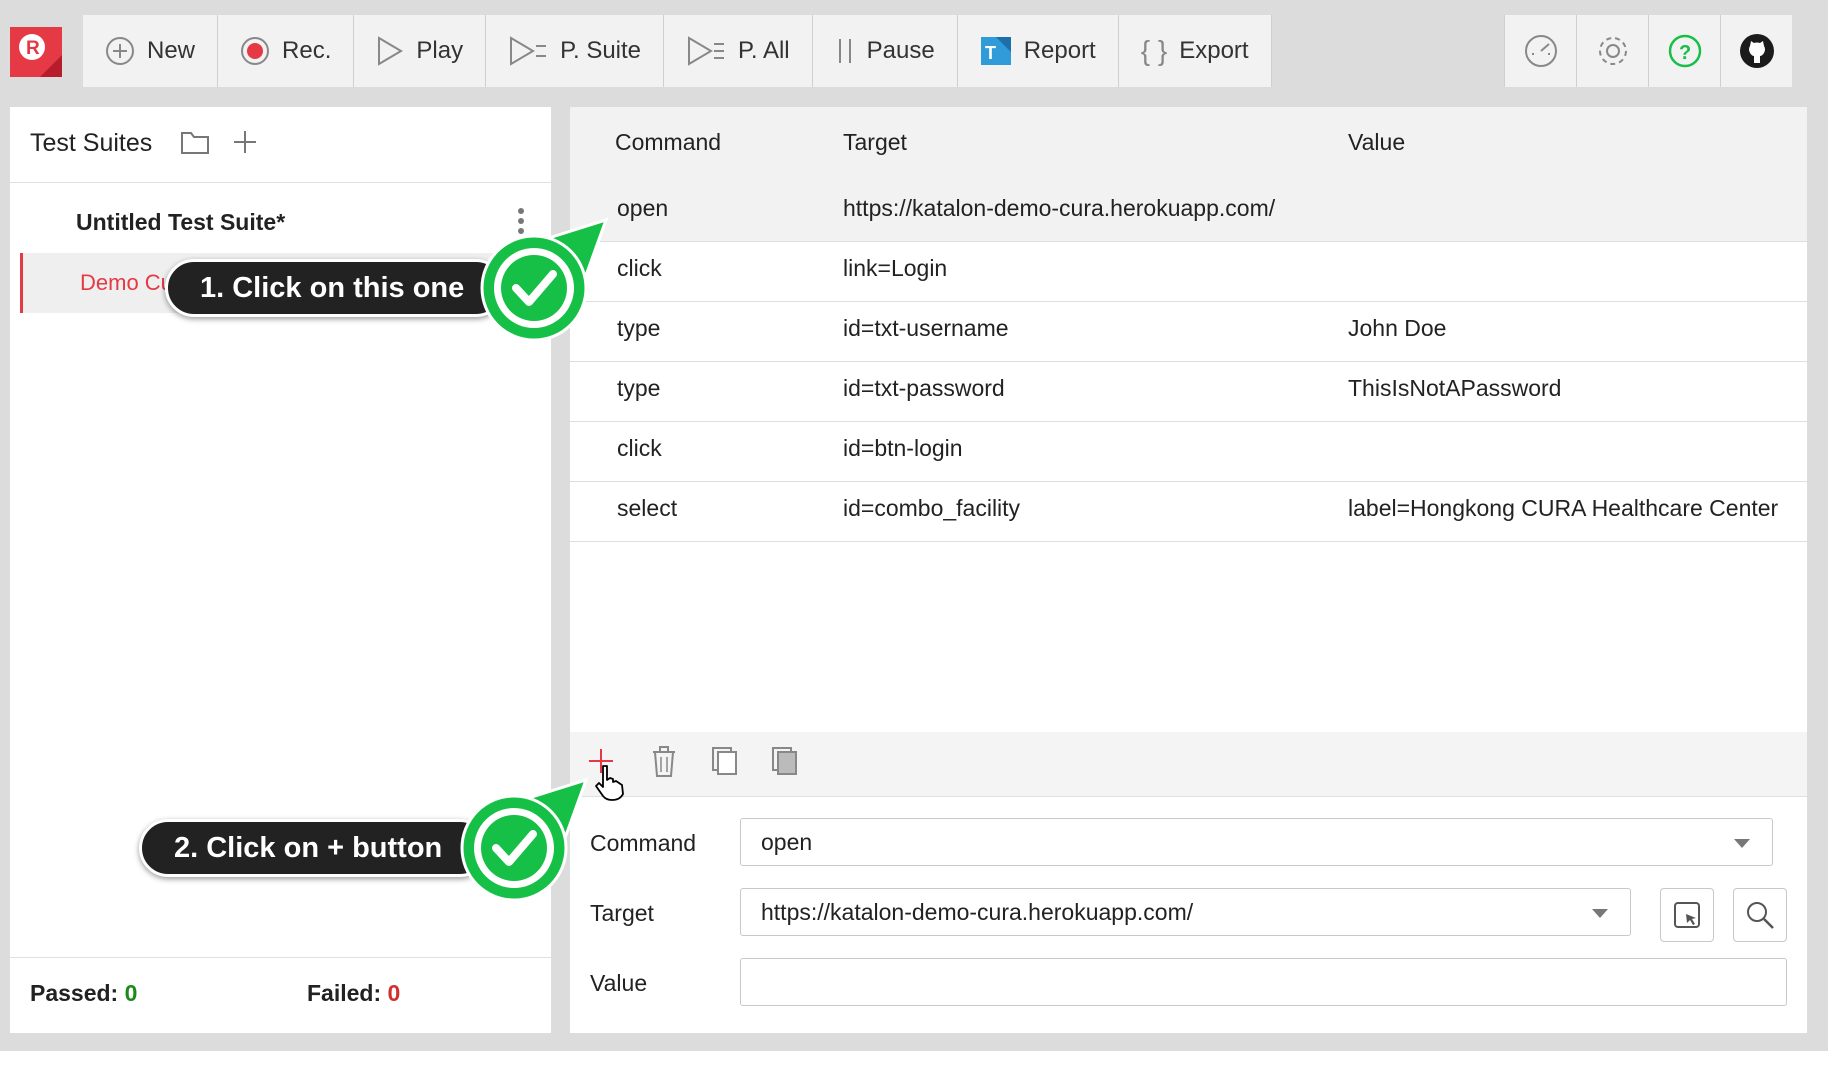 This screenshot has height=1092, width=1828. Describe the element at coordinates (171, 50) in the screenshot. I see `new-button-label: New` at that location.